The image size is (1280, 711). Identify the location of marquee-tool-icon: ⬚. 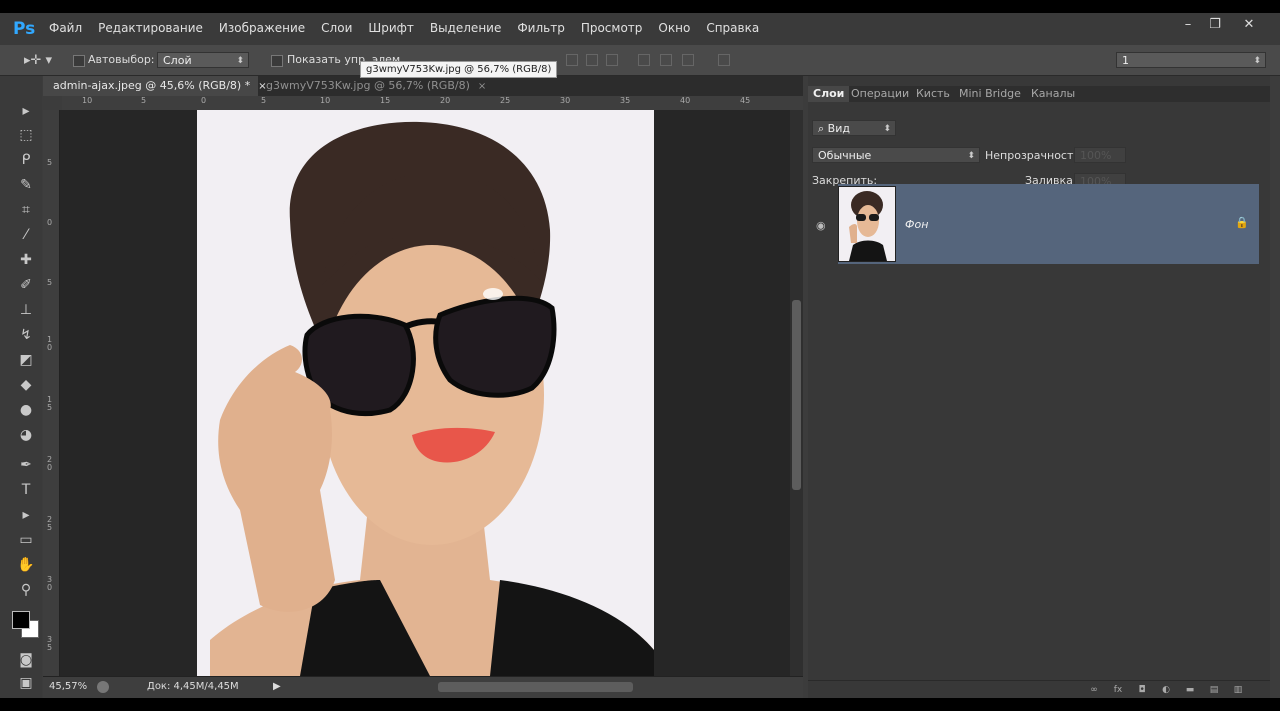
(26, 135).